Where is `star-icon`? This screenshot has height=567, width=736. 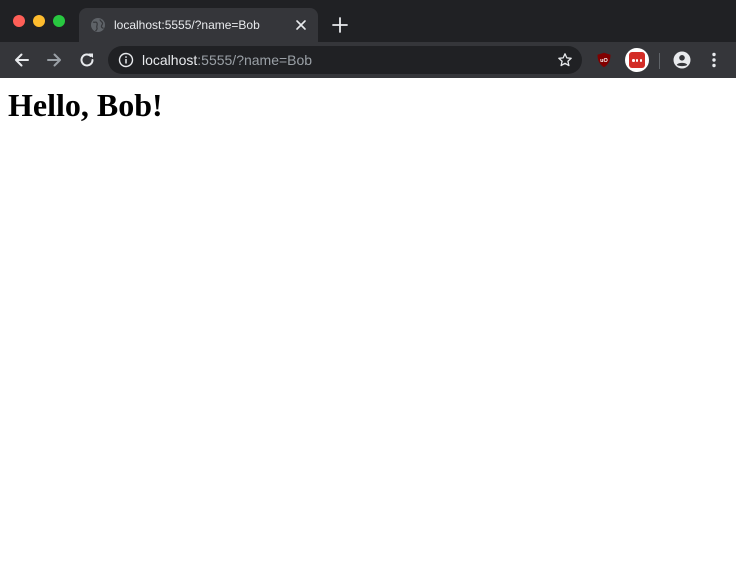
star-icon is located at coordinates (565, 60).